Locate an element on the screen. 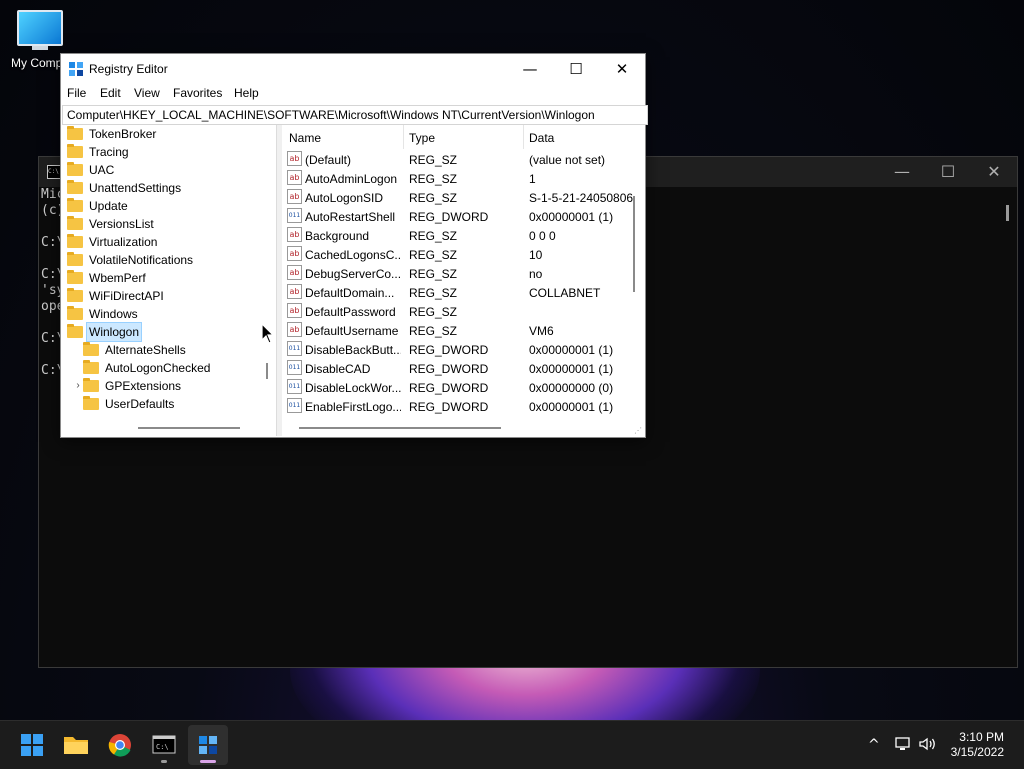  tree-item: UAC is located at coordinates (159, 170).